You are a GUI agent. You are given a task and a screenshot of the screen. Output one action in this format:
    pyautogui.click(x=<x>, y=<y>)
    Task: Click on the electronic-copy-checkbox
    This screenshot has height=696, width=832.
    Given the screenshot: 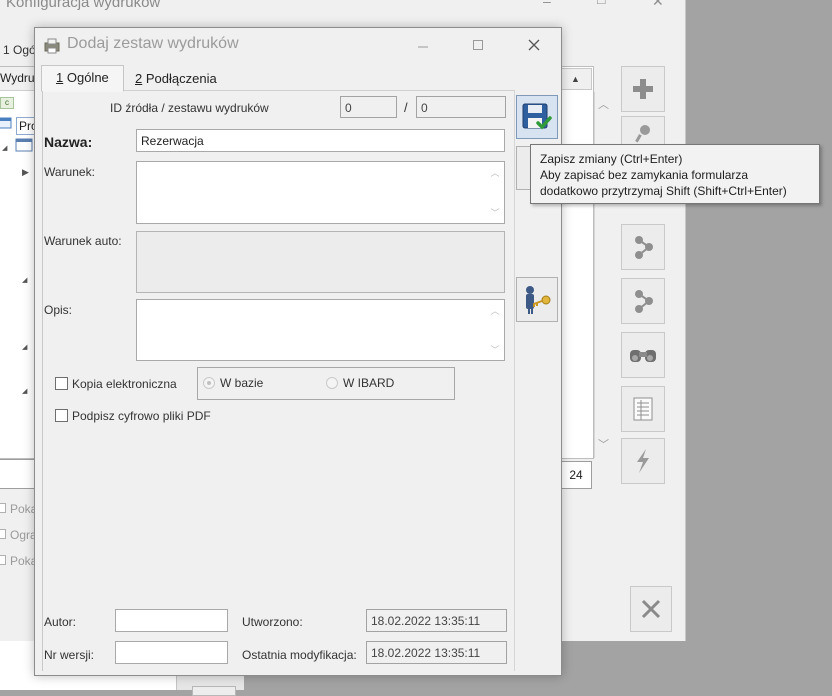 What is the action you would take?
    pyautogui.click(x=61, y=383)
    